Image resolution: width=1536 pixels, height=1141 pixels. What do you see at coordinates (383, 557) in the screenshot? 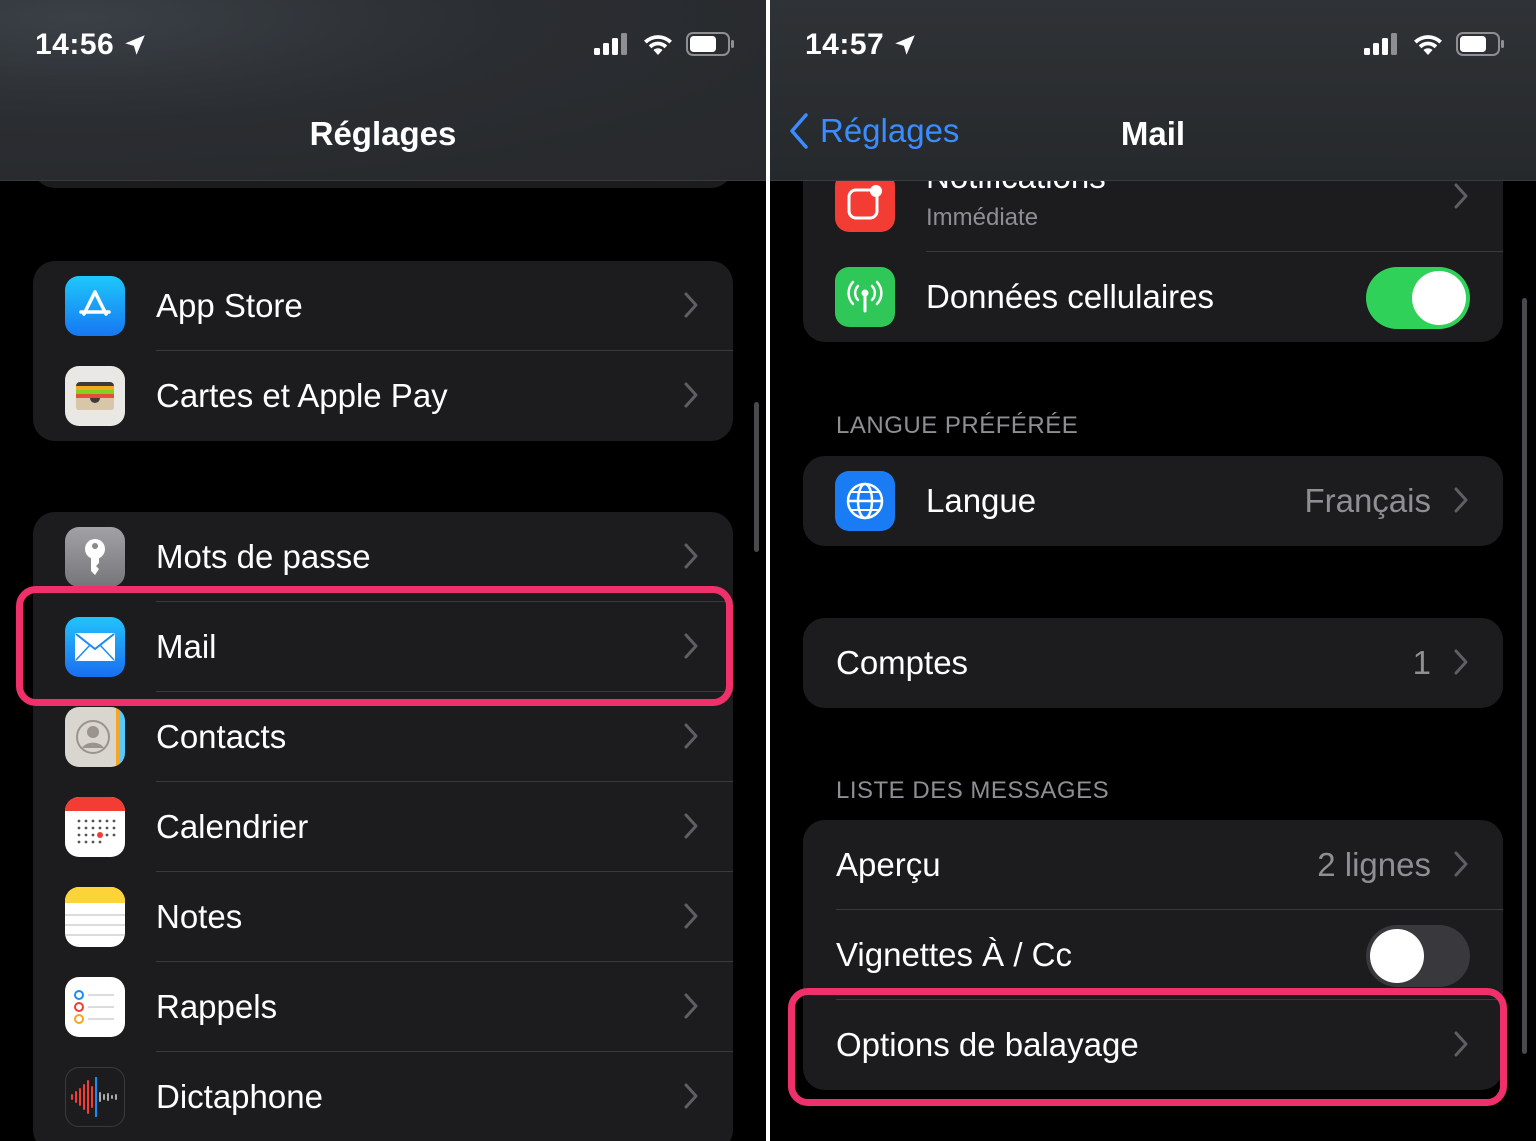
I see `settings-row-passwords: Mots de passe` at bounding box center [383, 557].